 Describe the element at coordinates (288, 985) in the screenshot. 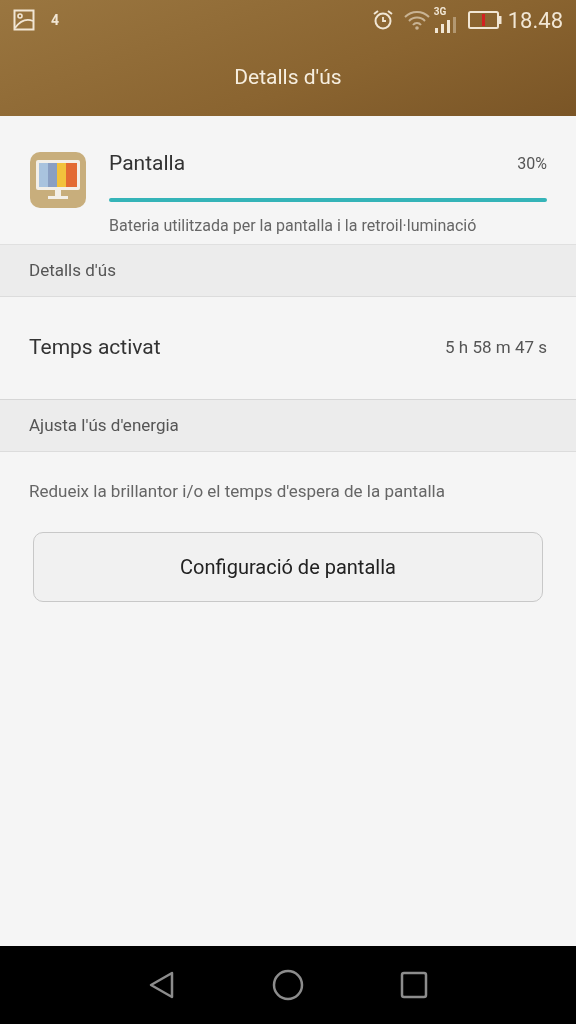

I see `home-icon` at that location.